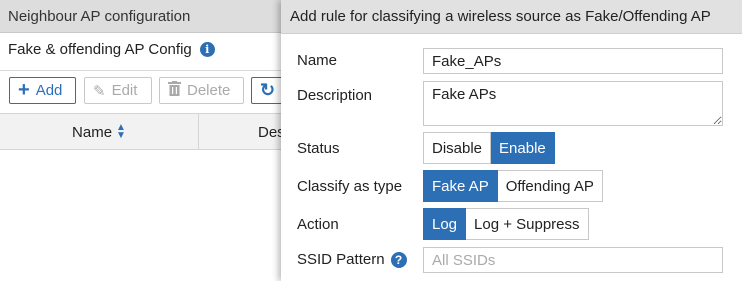 The height and width of the screenshot is (281, 742). What do you see at coordinates (207, 49) in the screenshot?
I see `info-icon: i` at bounding box center [207, 49].